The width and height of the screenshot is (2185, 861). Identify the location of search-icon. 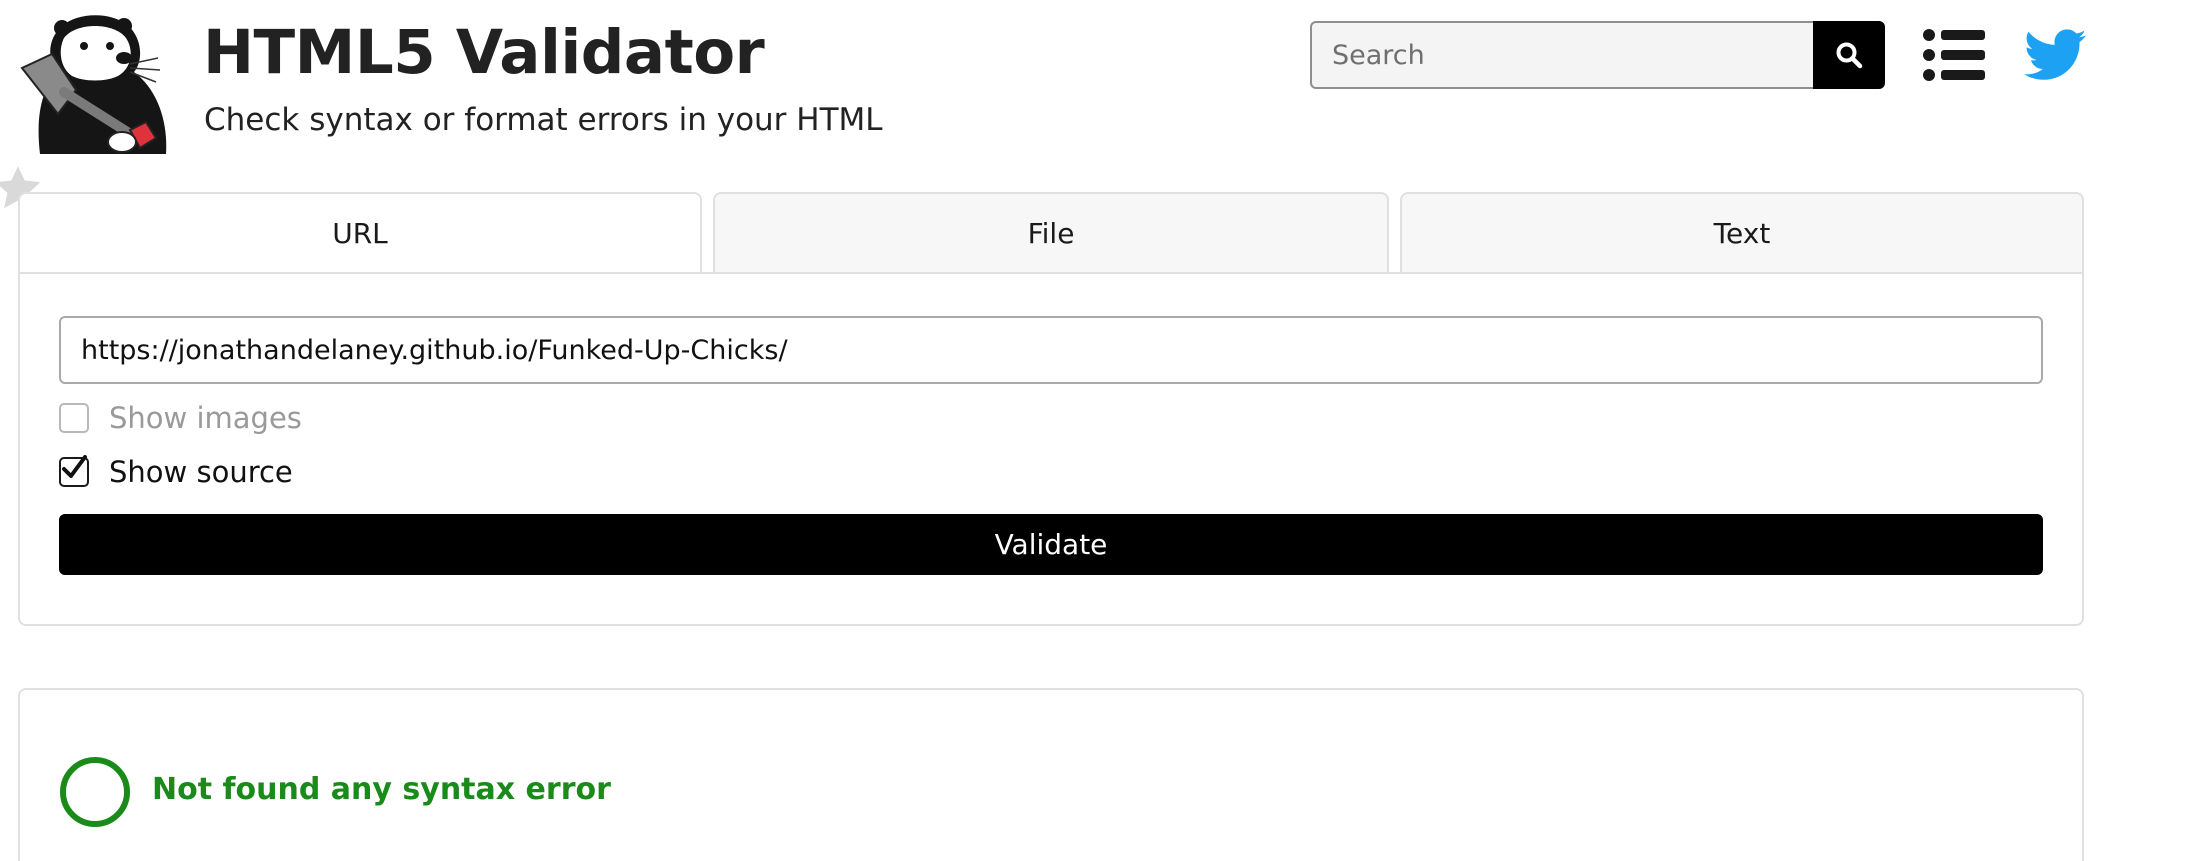
(1849, 55).